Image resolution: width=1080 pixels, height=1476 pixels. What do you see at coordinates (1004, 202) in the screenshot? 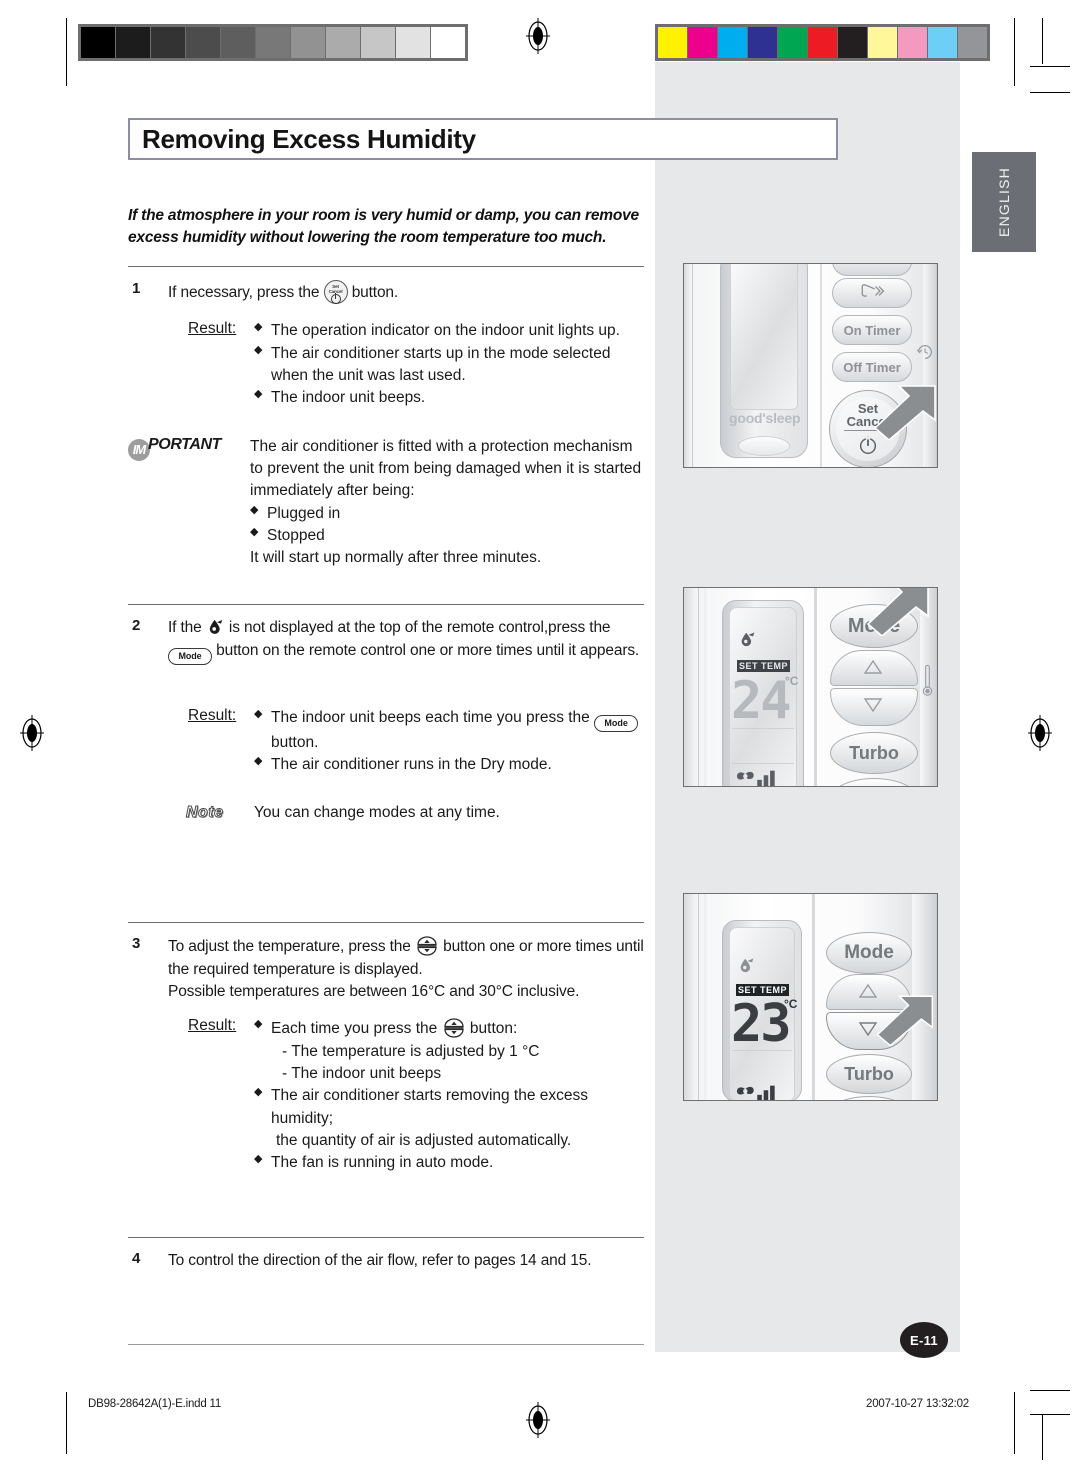
I see `language-tab: ENGLISH` at bounding box center [1004, 202].